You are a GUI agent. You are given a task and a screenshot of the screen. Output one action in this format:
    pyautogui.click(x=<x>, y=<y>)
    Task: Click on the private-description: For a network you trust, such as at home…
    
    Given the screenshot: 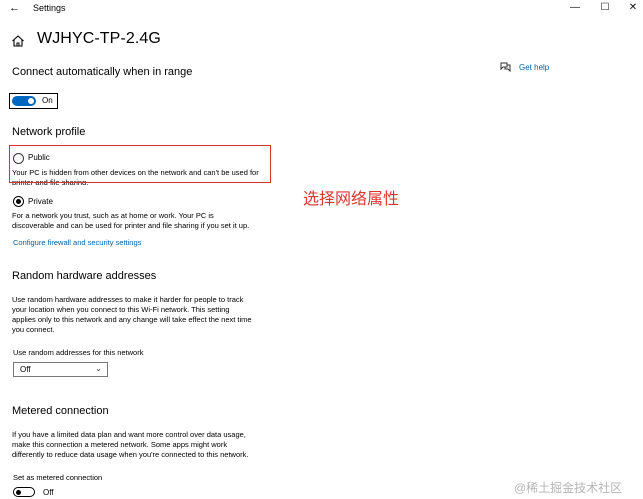 What is the action you would take?
    pyautogui.click(x=131, y=220)
    